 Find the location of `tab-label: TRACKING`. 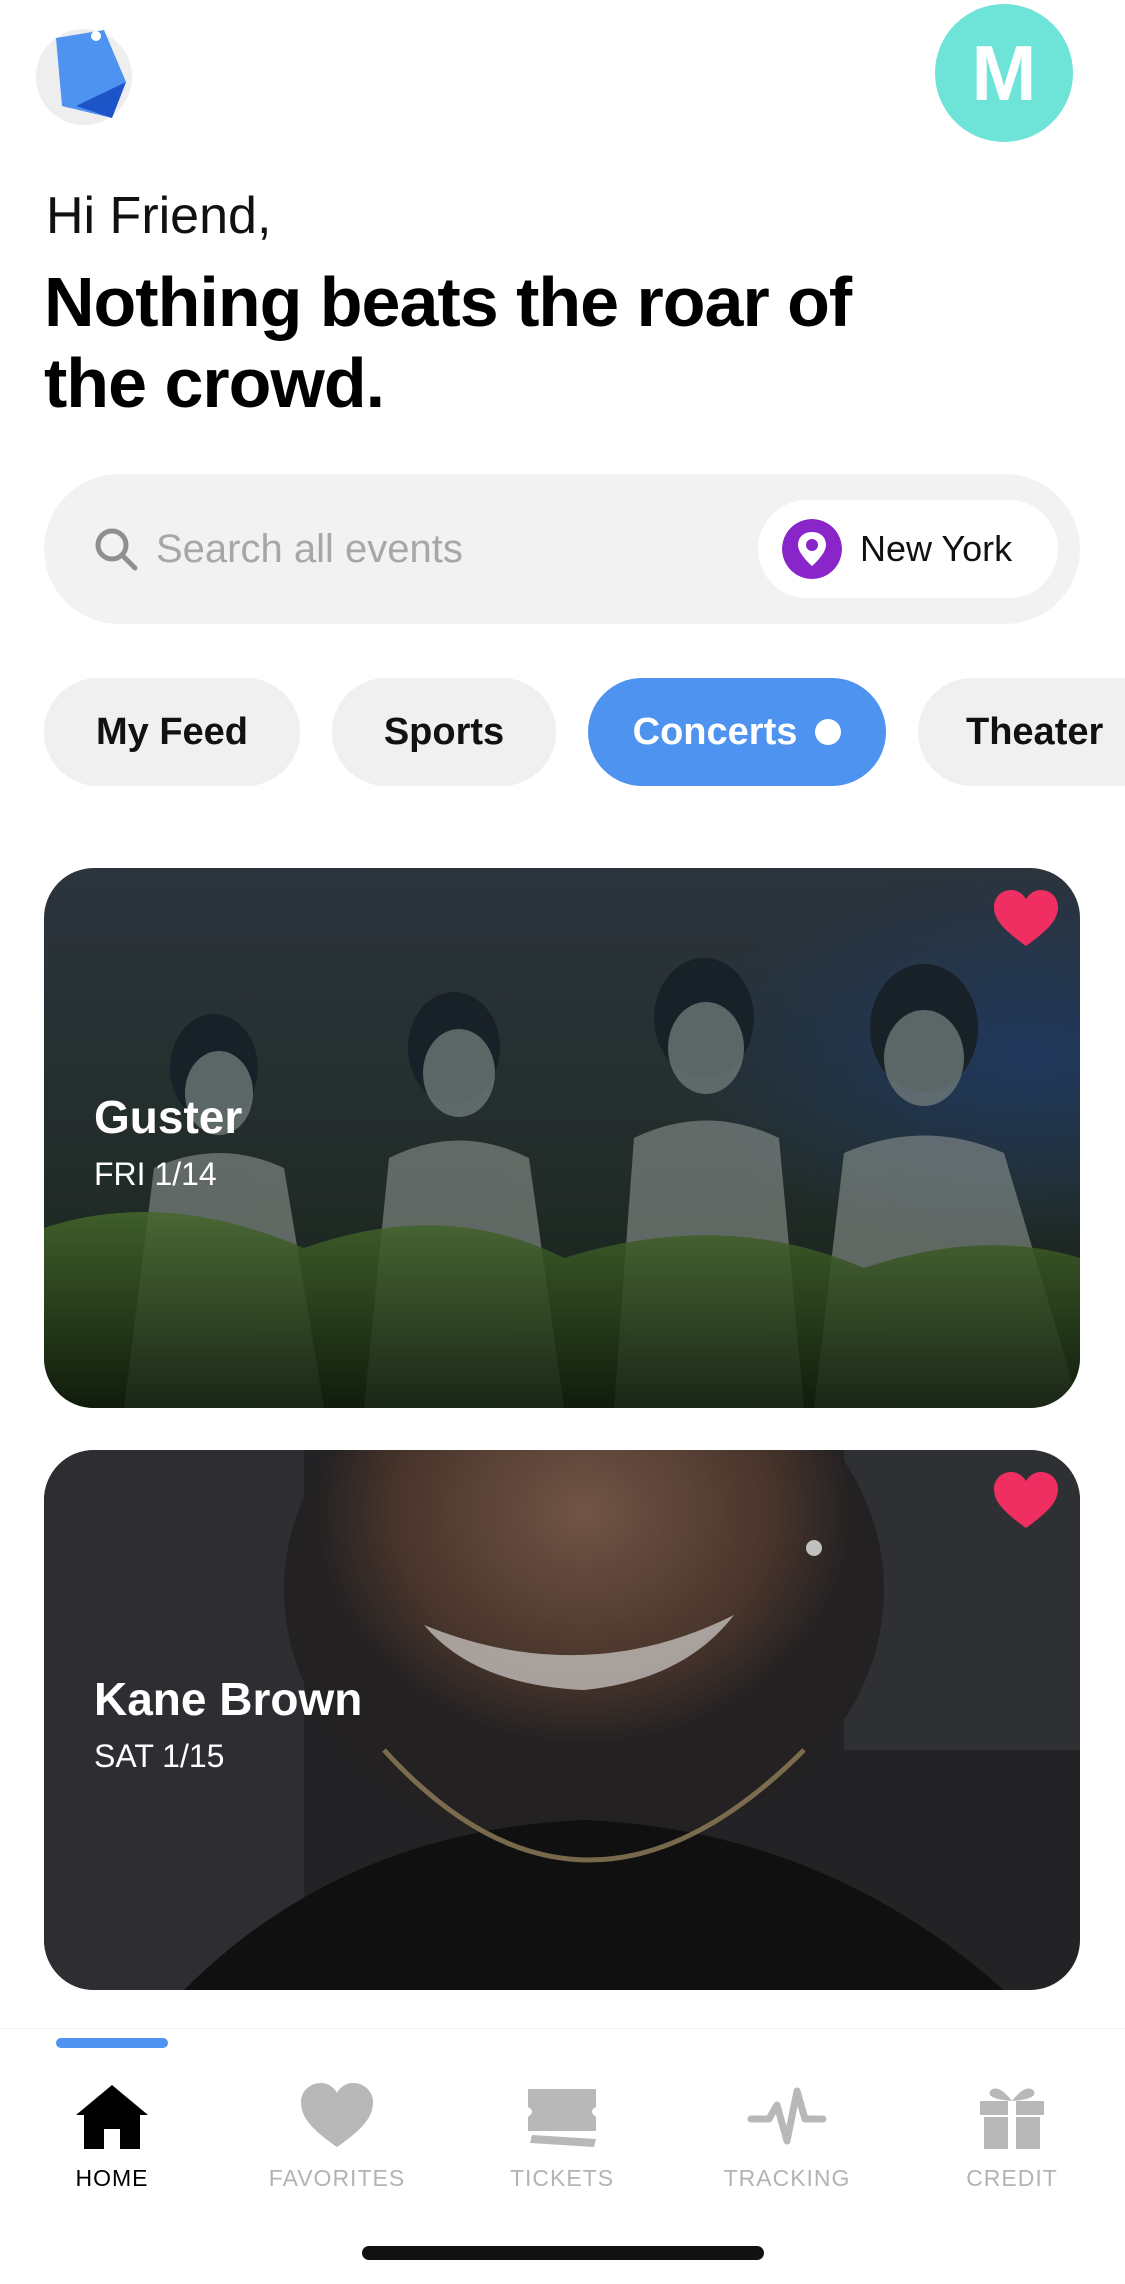

tab-label: TRACKING is located at coordinates (787, 2178).